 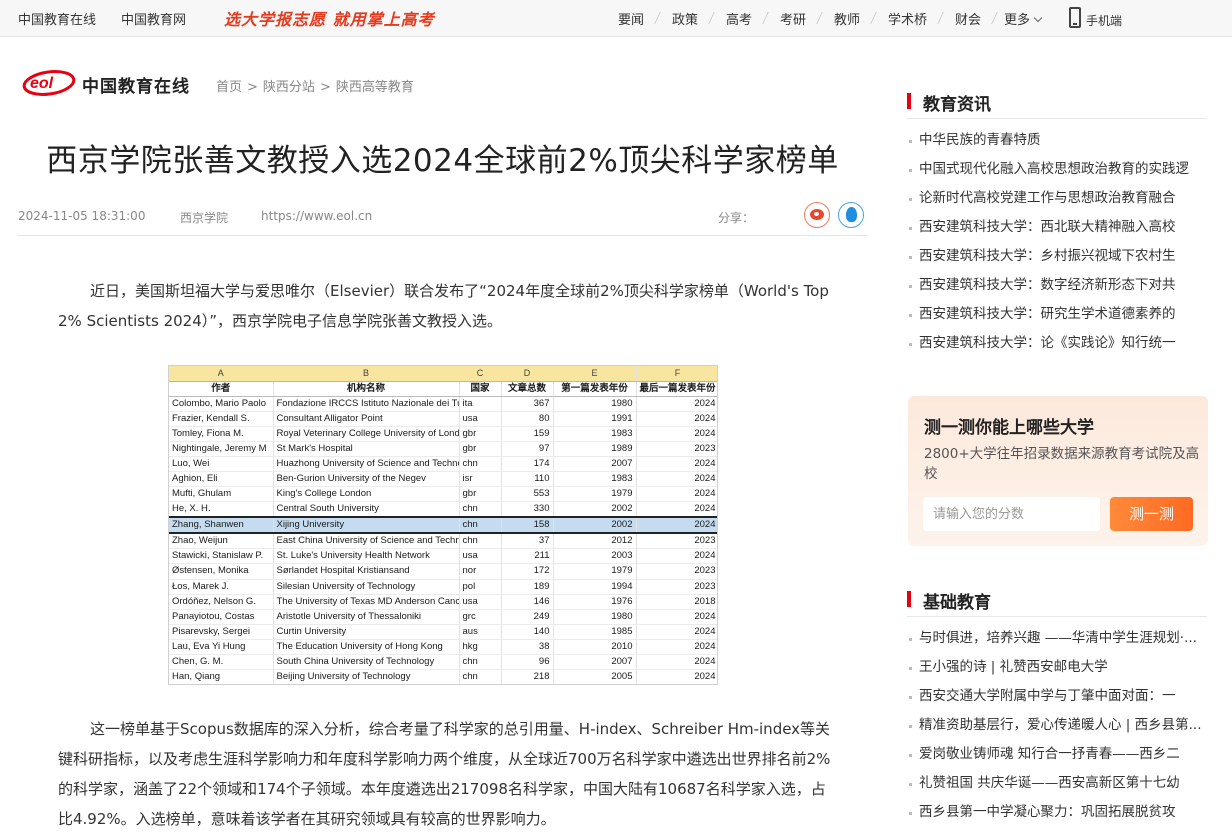 I want to click on score-input, so click(x=1011, y=514).